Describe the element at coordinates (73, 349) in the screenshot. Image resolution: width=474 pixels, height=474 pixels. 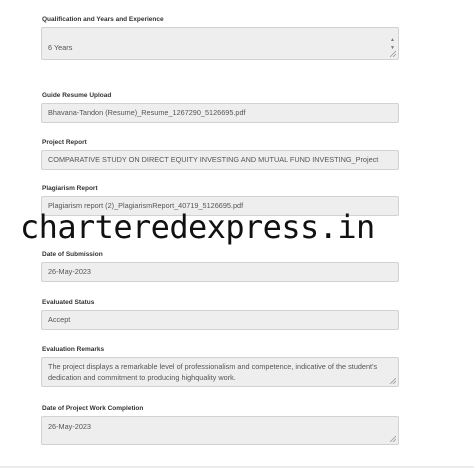
I see `evaluation-remarks-label: Evaluation Remarks` at that location.